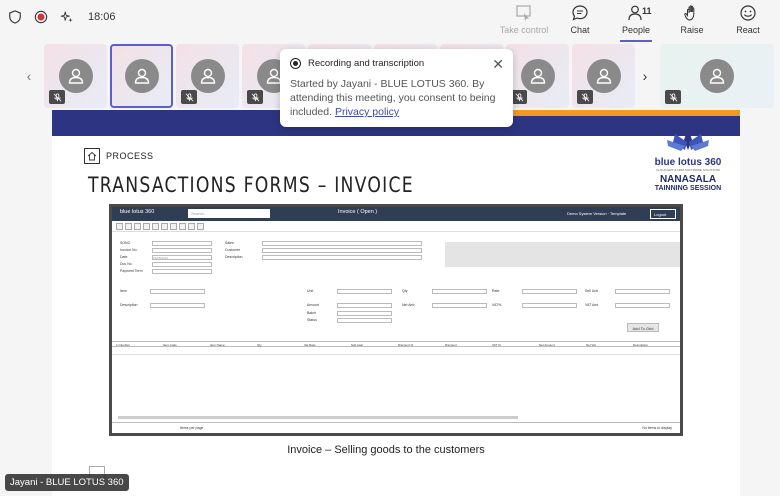  What do you see at coordinates (523, 13) in the screenshot?
I see `take-control-icon` at bounding box center [523, 13].